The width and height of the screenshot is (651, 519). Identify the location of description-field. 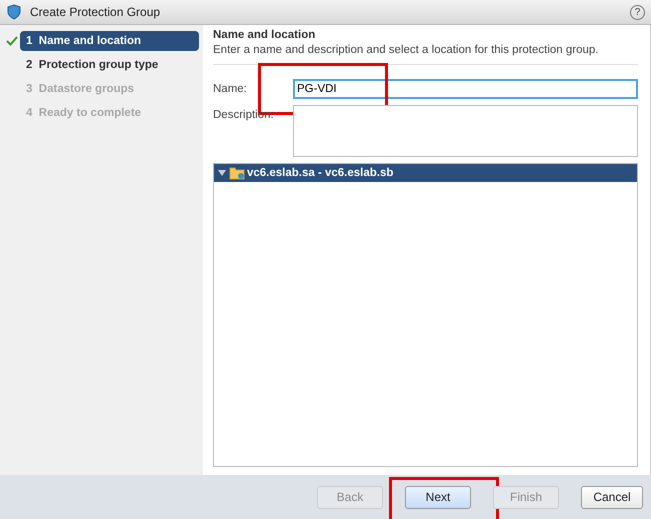
(465, 131).